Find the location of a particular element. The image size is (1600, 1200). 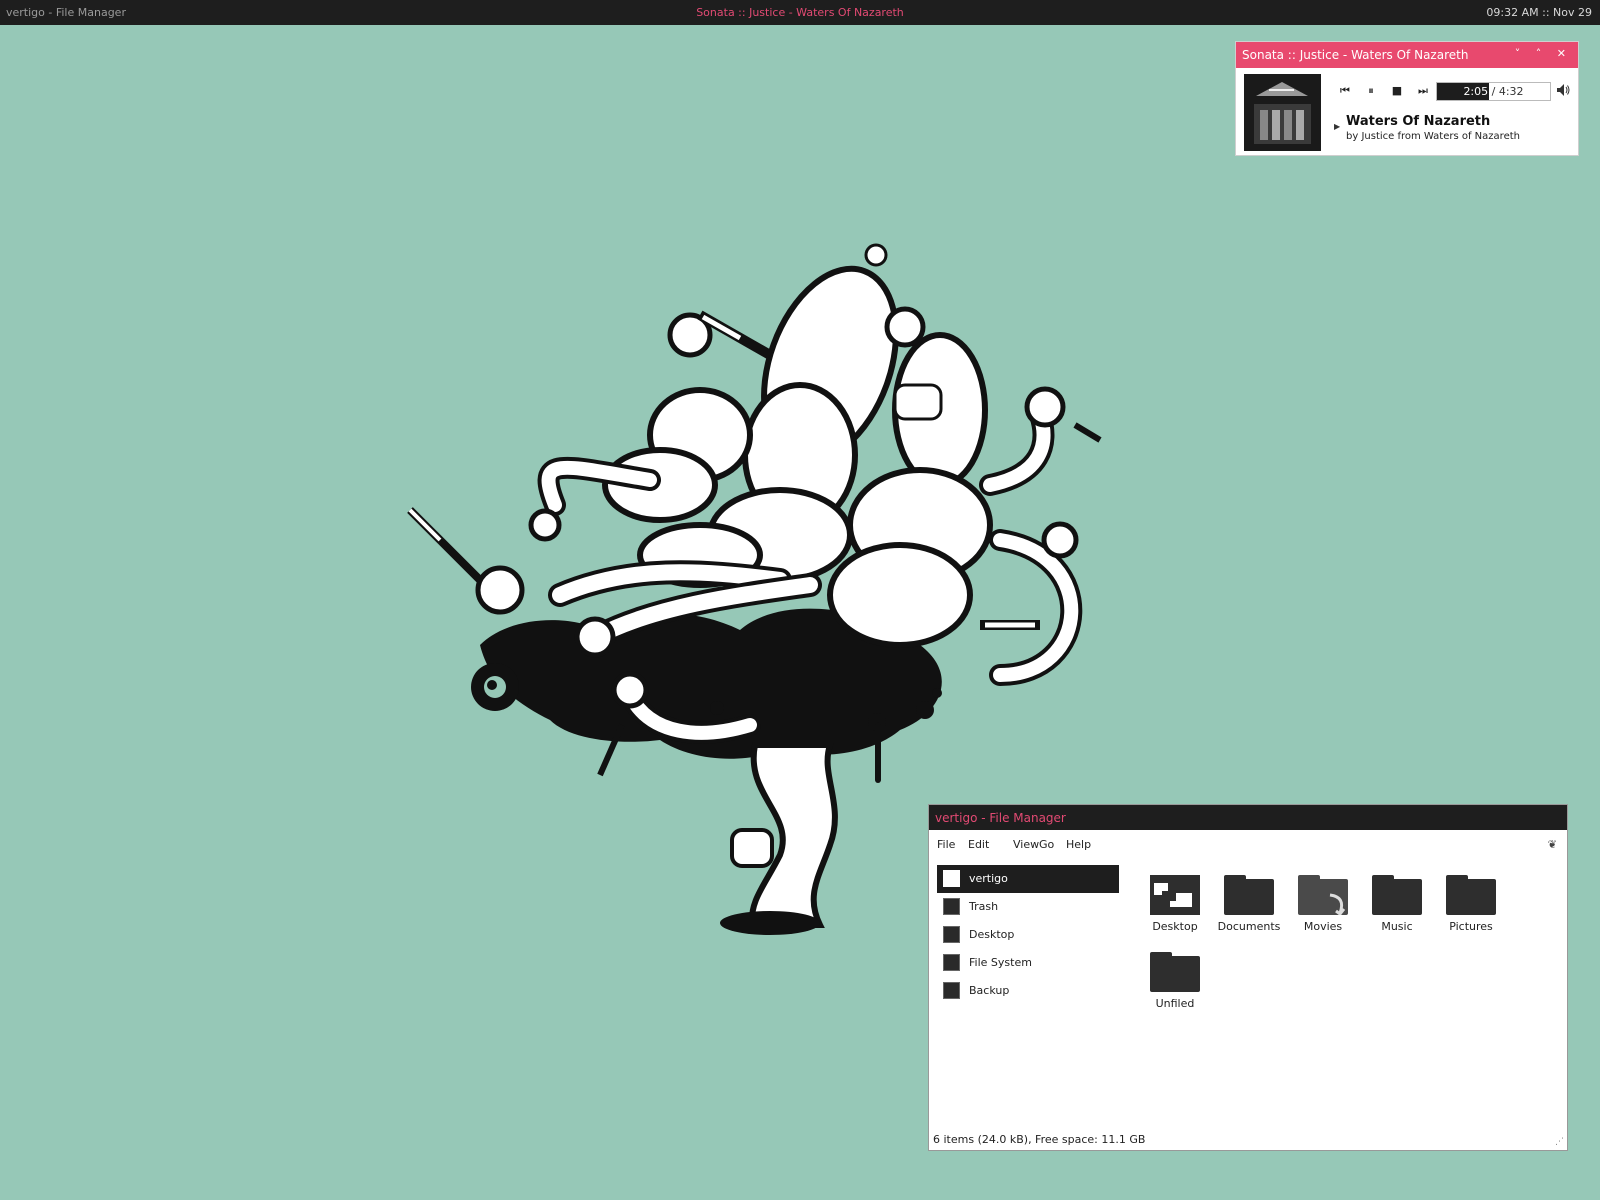

sidebar-item-file-system: File System is located at coordinates (1028, 963).